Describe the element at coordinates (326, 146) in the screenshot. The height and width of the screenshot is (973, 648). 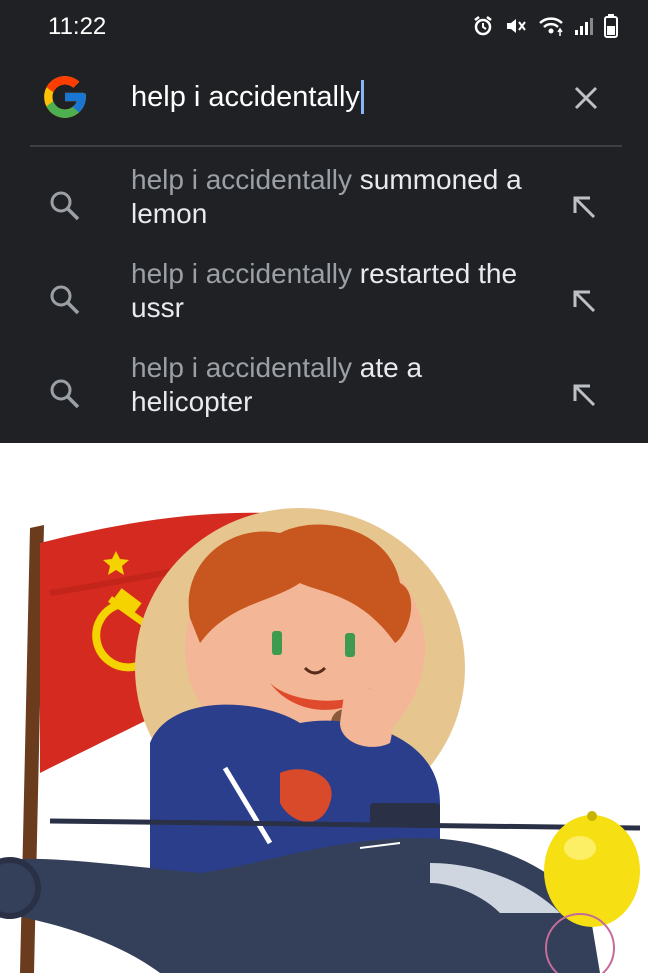
I see `search-divider` at that location.